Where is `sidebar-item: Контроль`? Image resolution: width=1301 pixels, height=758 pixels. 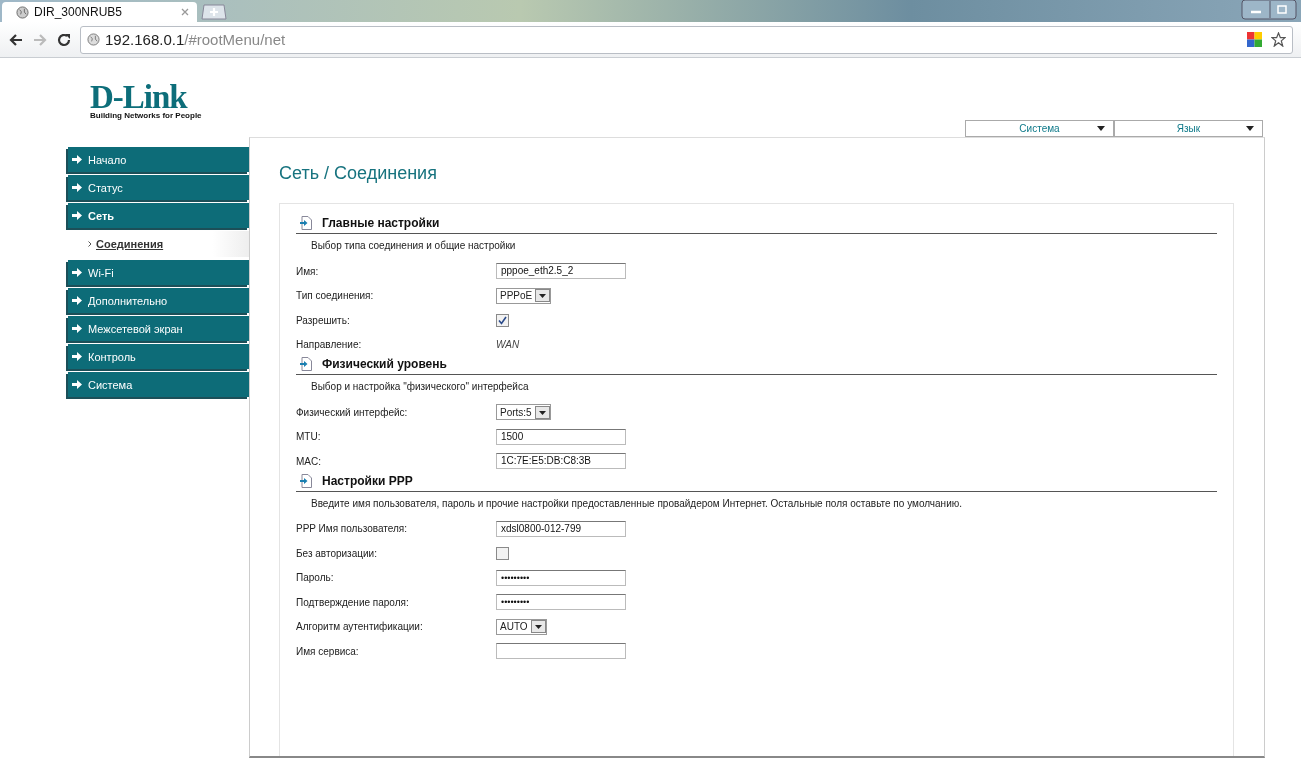
sidebar-item: Контроль is located at coordinates (158, 356).